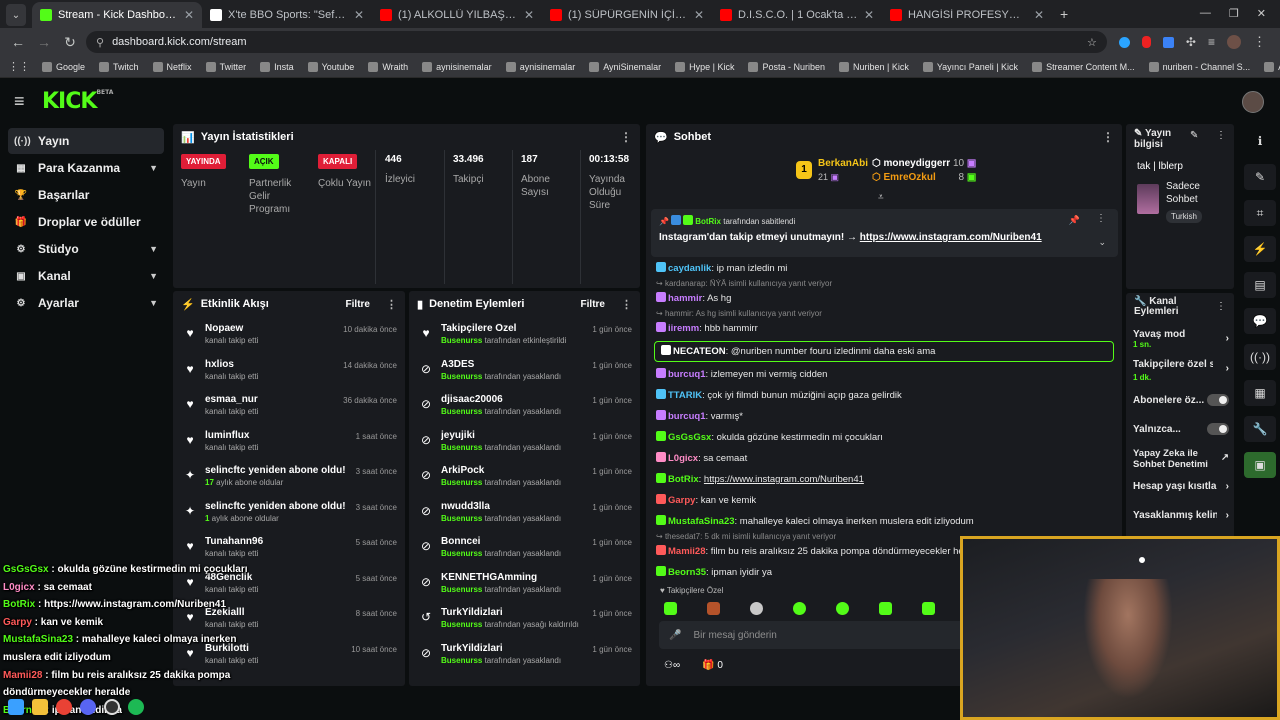 This screenshot has width=1280, height=720. I want to click on unpin-icon: 📌, so click(1074, 220).